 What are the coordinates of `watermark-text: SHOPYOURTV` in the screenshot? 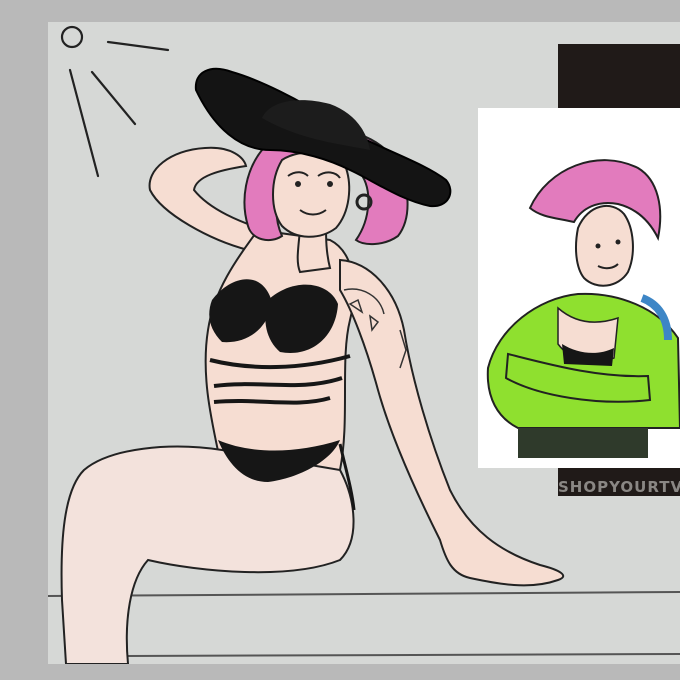 It's located at (619, 487).